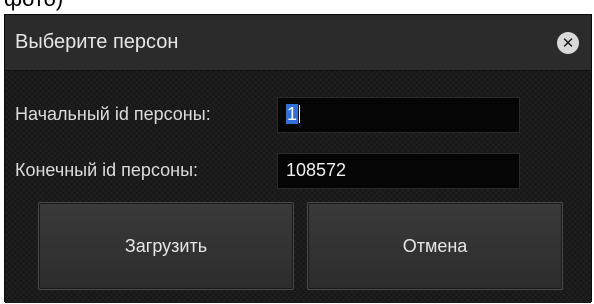  I want to click on load-button: Загрузить, so click(166, 246).